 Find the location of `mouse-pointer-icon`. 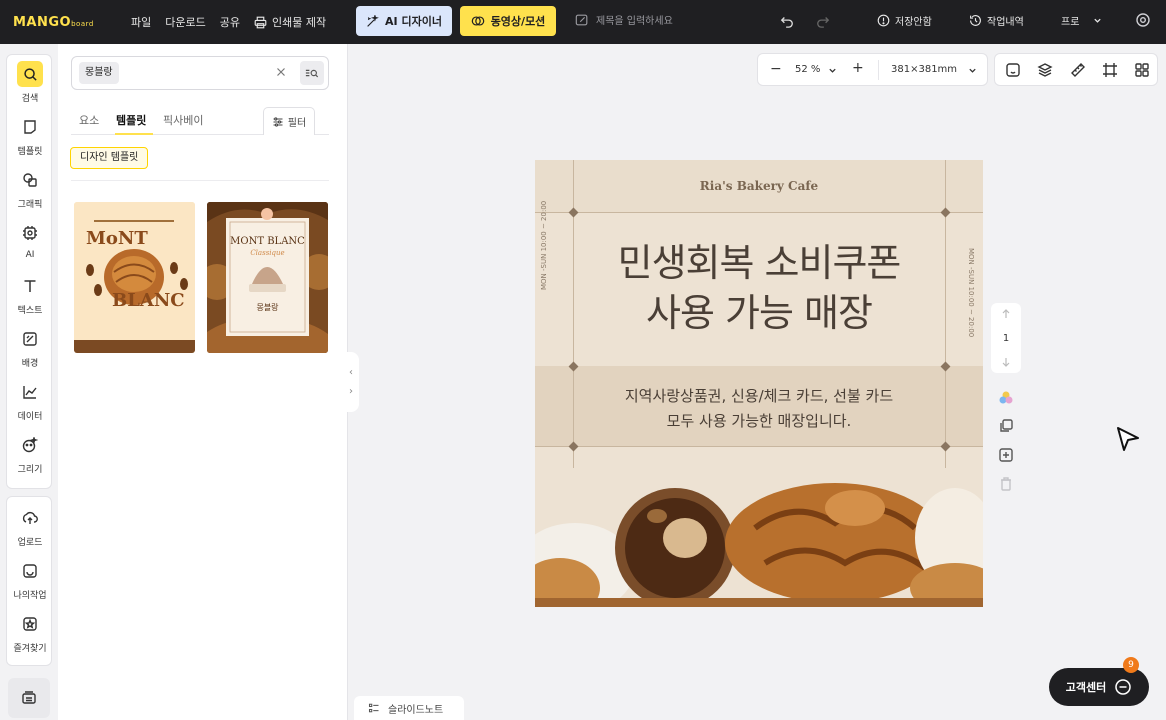

mouse-pointer-icon is located at coordinates (1128, 439).